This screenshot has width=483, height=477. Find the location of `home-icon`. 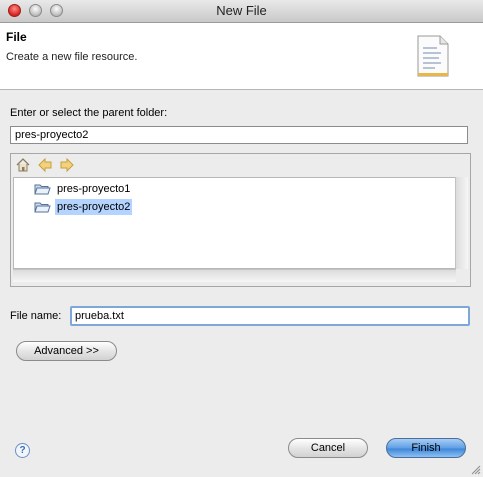

home-icon is located at coordinates (23, 165).